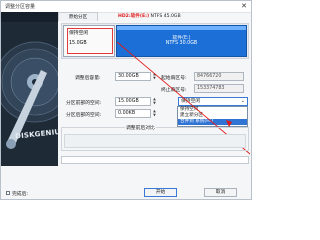 The height and width of the screenshot is (240, 320). What do you see at coordinates (88, 78) in the screenshot?
I see `adjusted-capacity-label: 调整后容量:` at bounding box center [88, 78].